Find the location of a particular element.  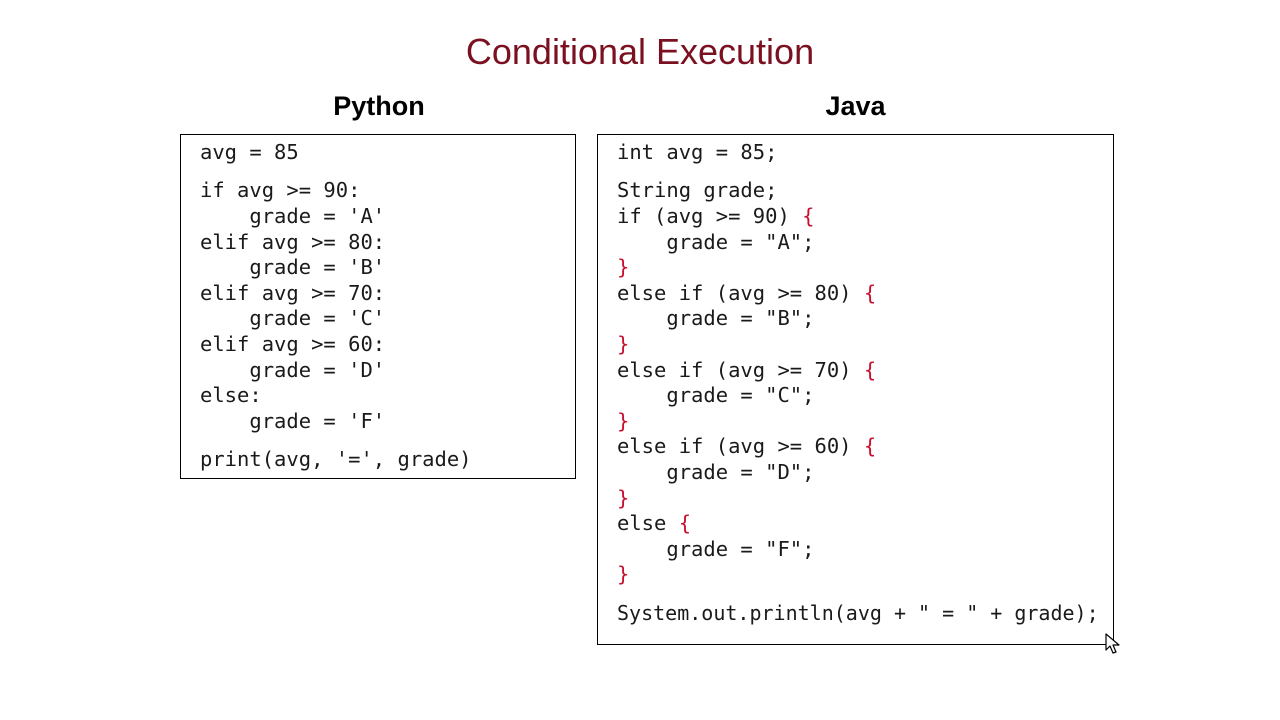

code-text: else if (avg >= 80) is located at coordinates (740, 293).